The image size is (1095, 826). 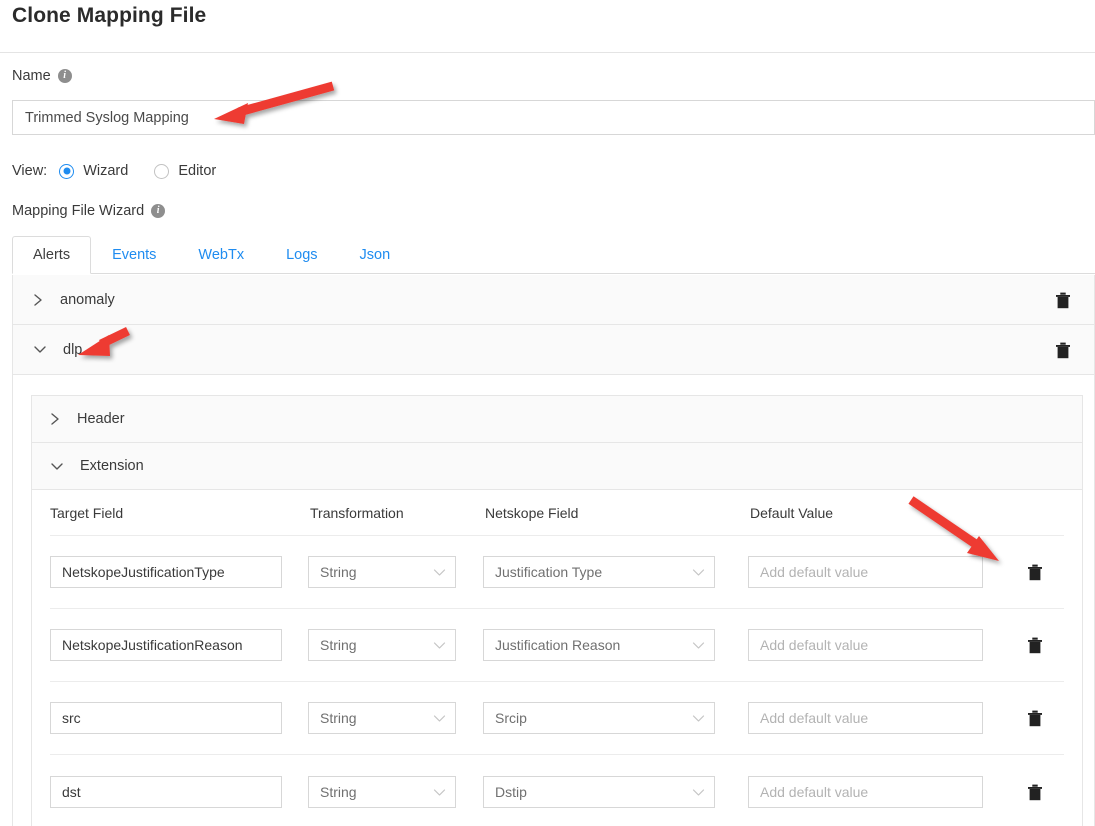 I want to click on title-divider, so click(x=547, y=52).